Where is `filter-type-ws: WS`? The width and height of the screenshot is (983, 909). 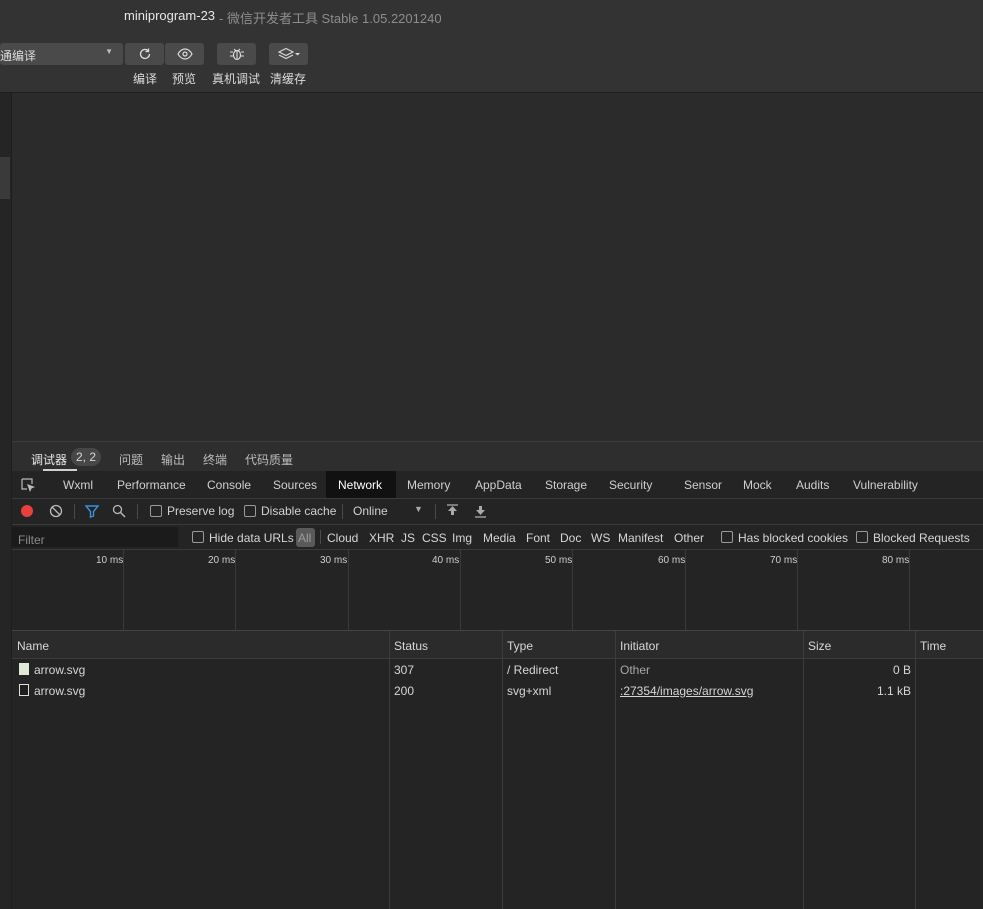
filter-type-ws: WS is located at coordinates (600, 538).